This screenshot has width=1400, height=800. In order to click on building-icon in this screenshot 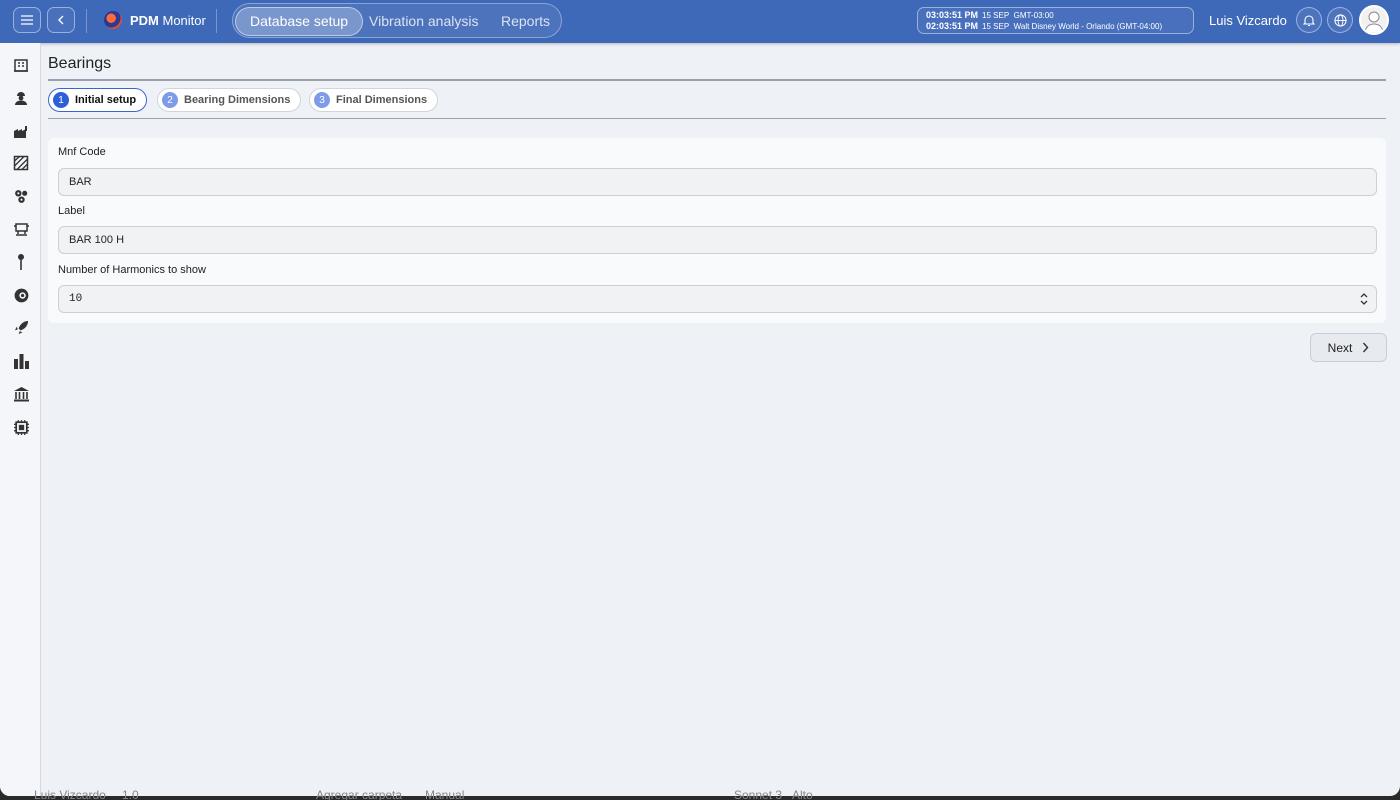, I will do `click(21, 65)`.